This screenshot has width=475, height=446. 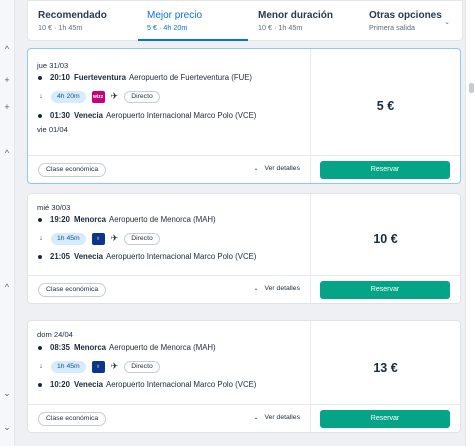 I want to click on tab-subtitle: 5 € · 4h 20m, so click(x=167, y=27).